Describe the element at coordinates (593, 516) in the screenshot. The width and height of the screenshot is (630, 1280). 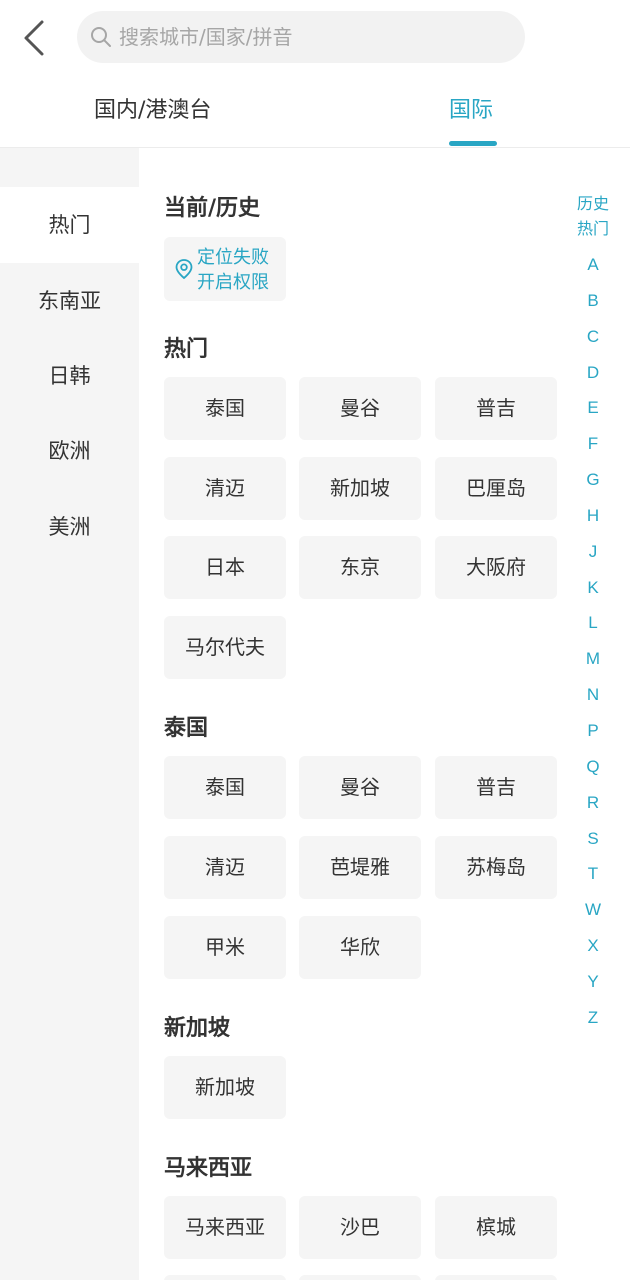
I see `index-item-h: H` at that location.